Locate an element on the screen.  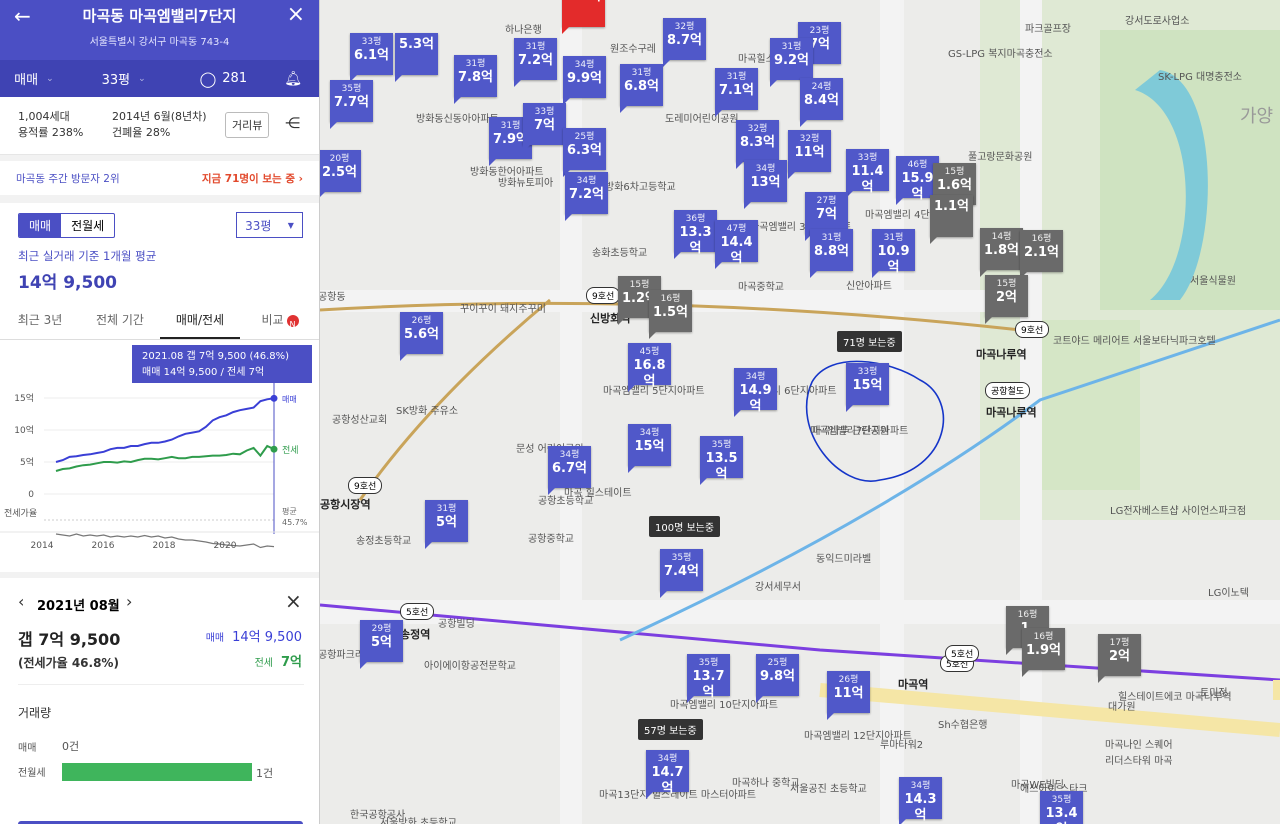
prev-month-icon: ‹ is located at coordinates (21, 601).